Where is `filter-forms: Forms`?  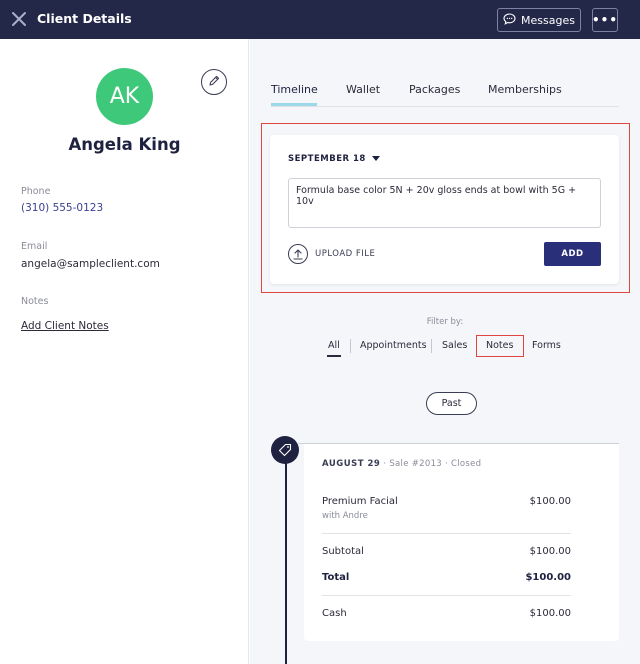 filter-forms: Forms is located at coordinates (546, 345).